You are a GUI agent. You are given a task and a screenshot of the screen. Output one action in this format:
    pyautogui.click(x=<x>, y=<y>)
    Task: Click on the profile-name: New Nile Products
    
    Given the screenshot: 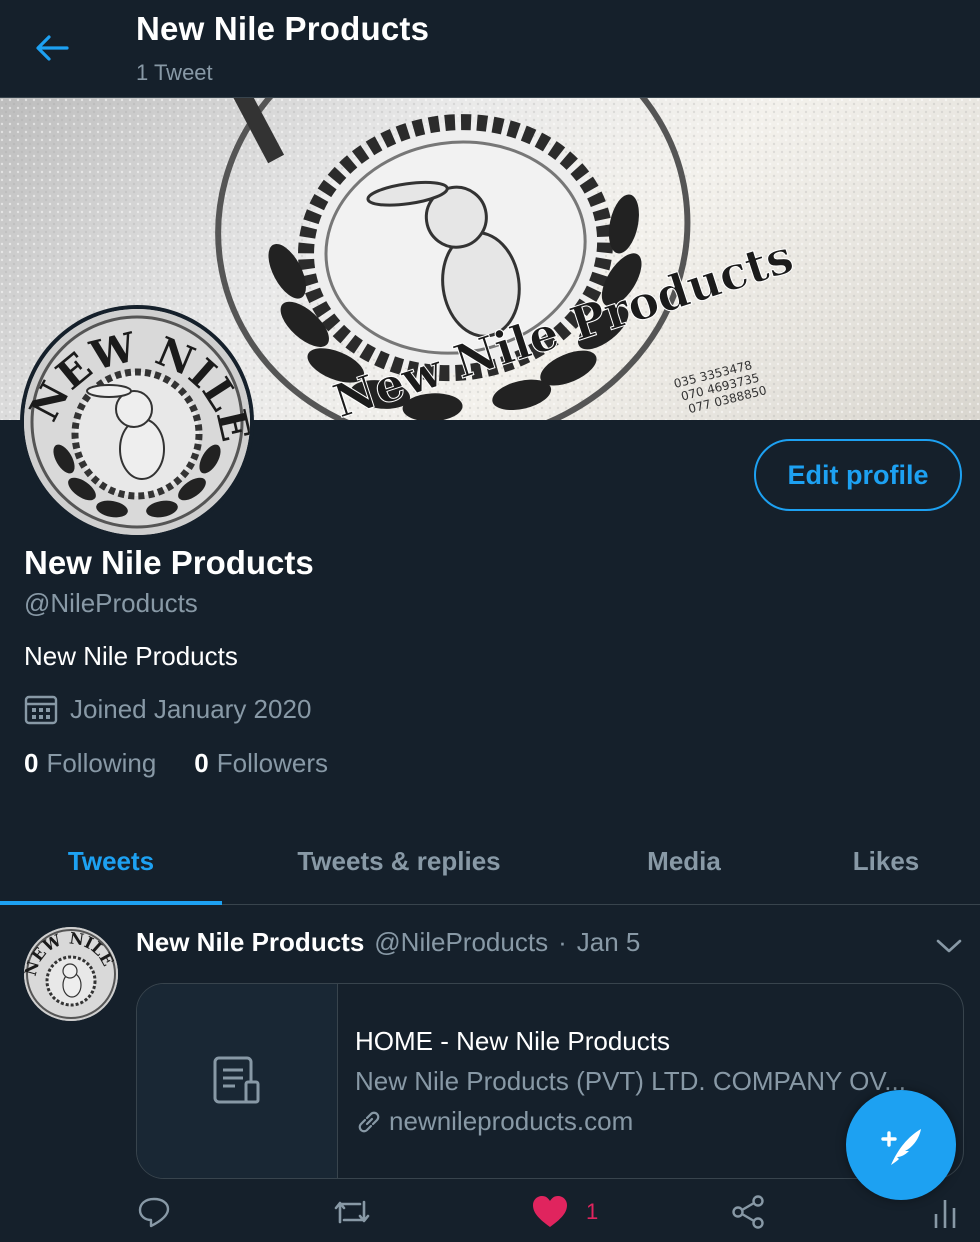 What is the action you would take?
    pyautogui.click(x=169, y=562)
    